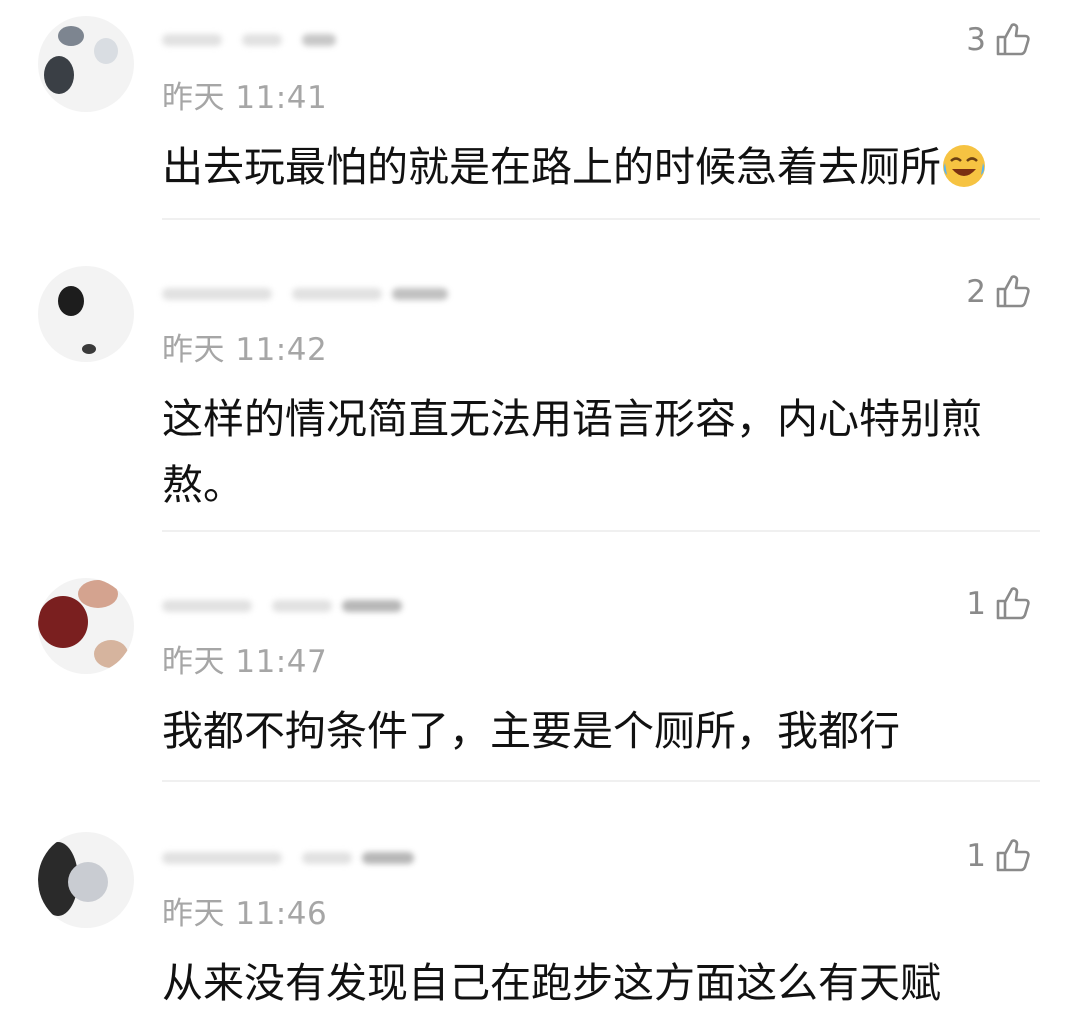 Image resolution: width=1080 pixels, height=1036 pixels. Describe the element at coordinates (602, 167) in the screenshot. I see `comment-text: 出去玩最怕的就是在路上的时候急着去厕所` at that location.